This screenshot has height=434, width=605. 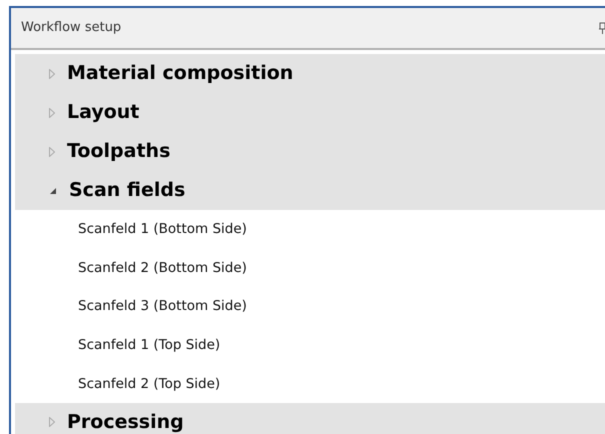 I want to click on tree-item: Scanfeld 1 (Bottom Side), so click(x=310, y=229).